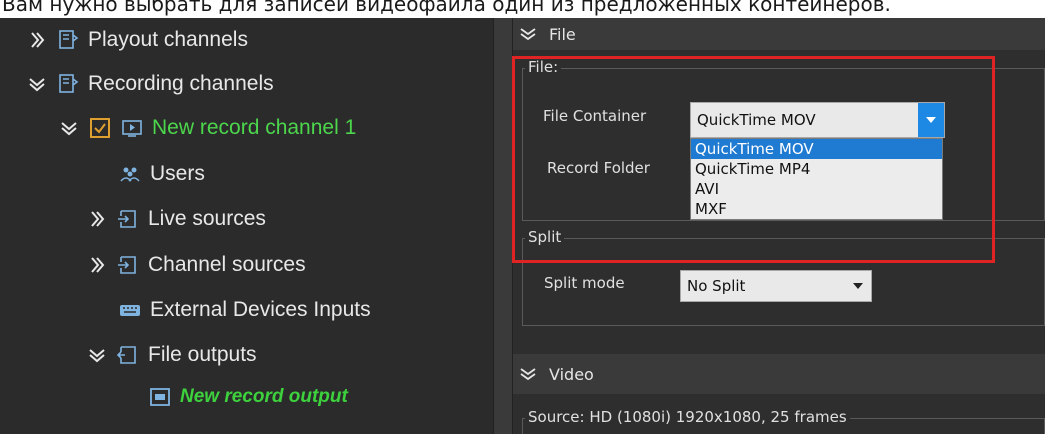  I want to click on tree-item-new-record-channel: New record channel 1, so click(207, 128).